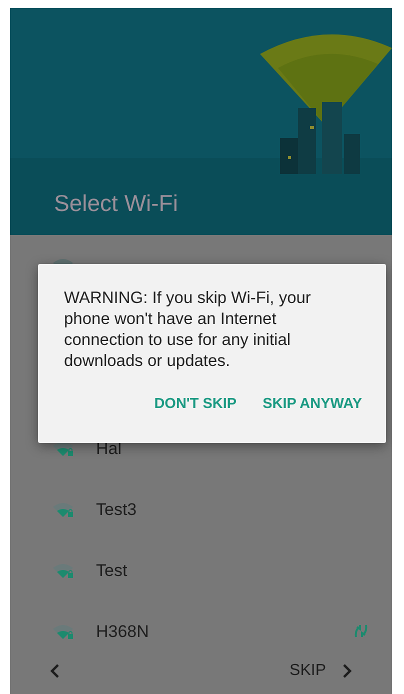  I want to click on warning-message: WARNING: If you skip Wi-Fi, your phone won't have an Internet connection to use for any initial downloads or updates., so click(188, 330).